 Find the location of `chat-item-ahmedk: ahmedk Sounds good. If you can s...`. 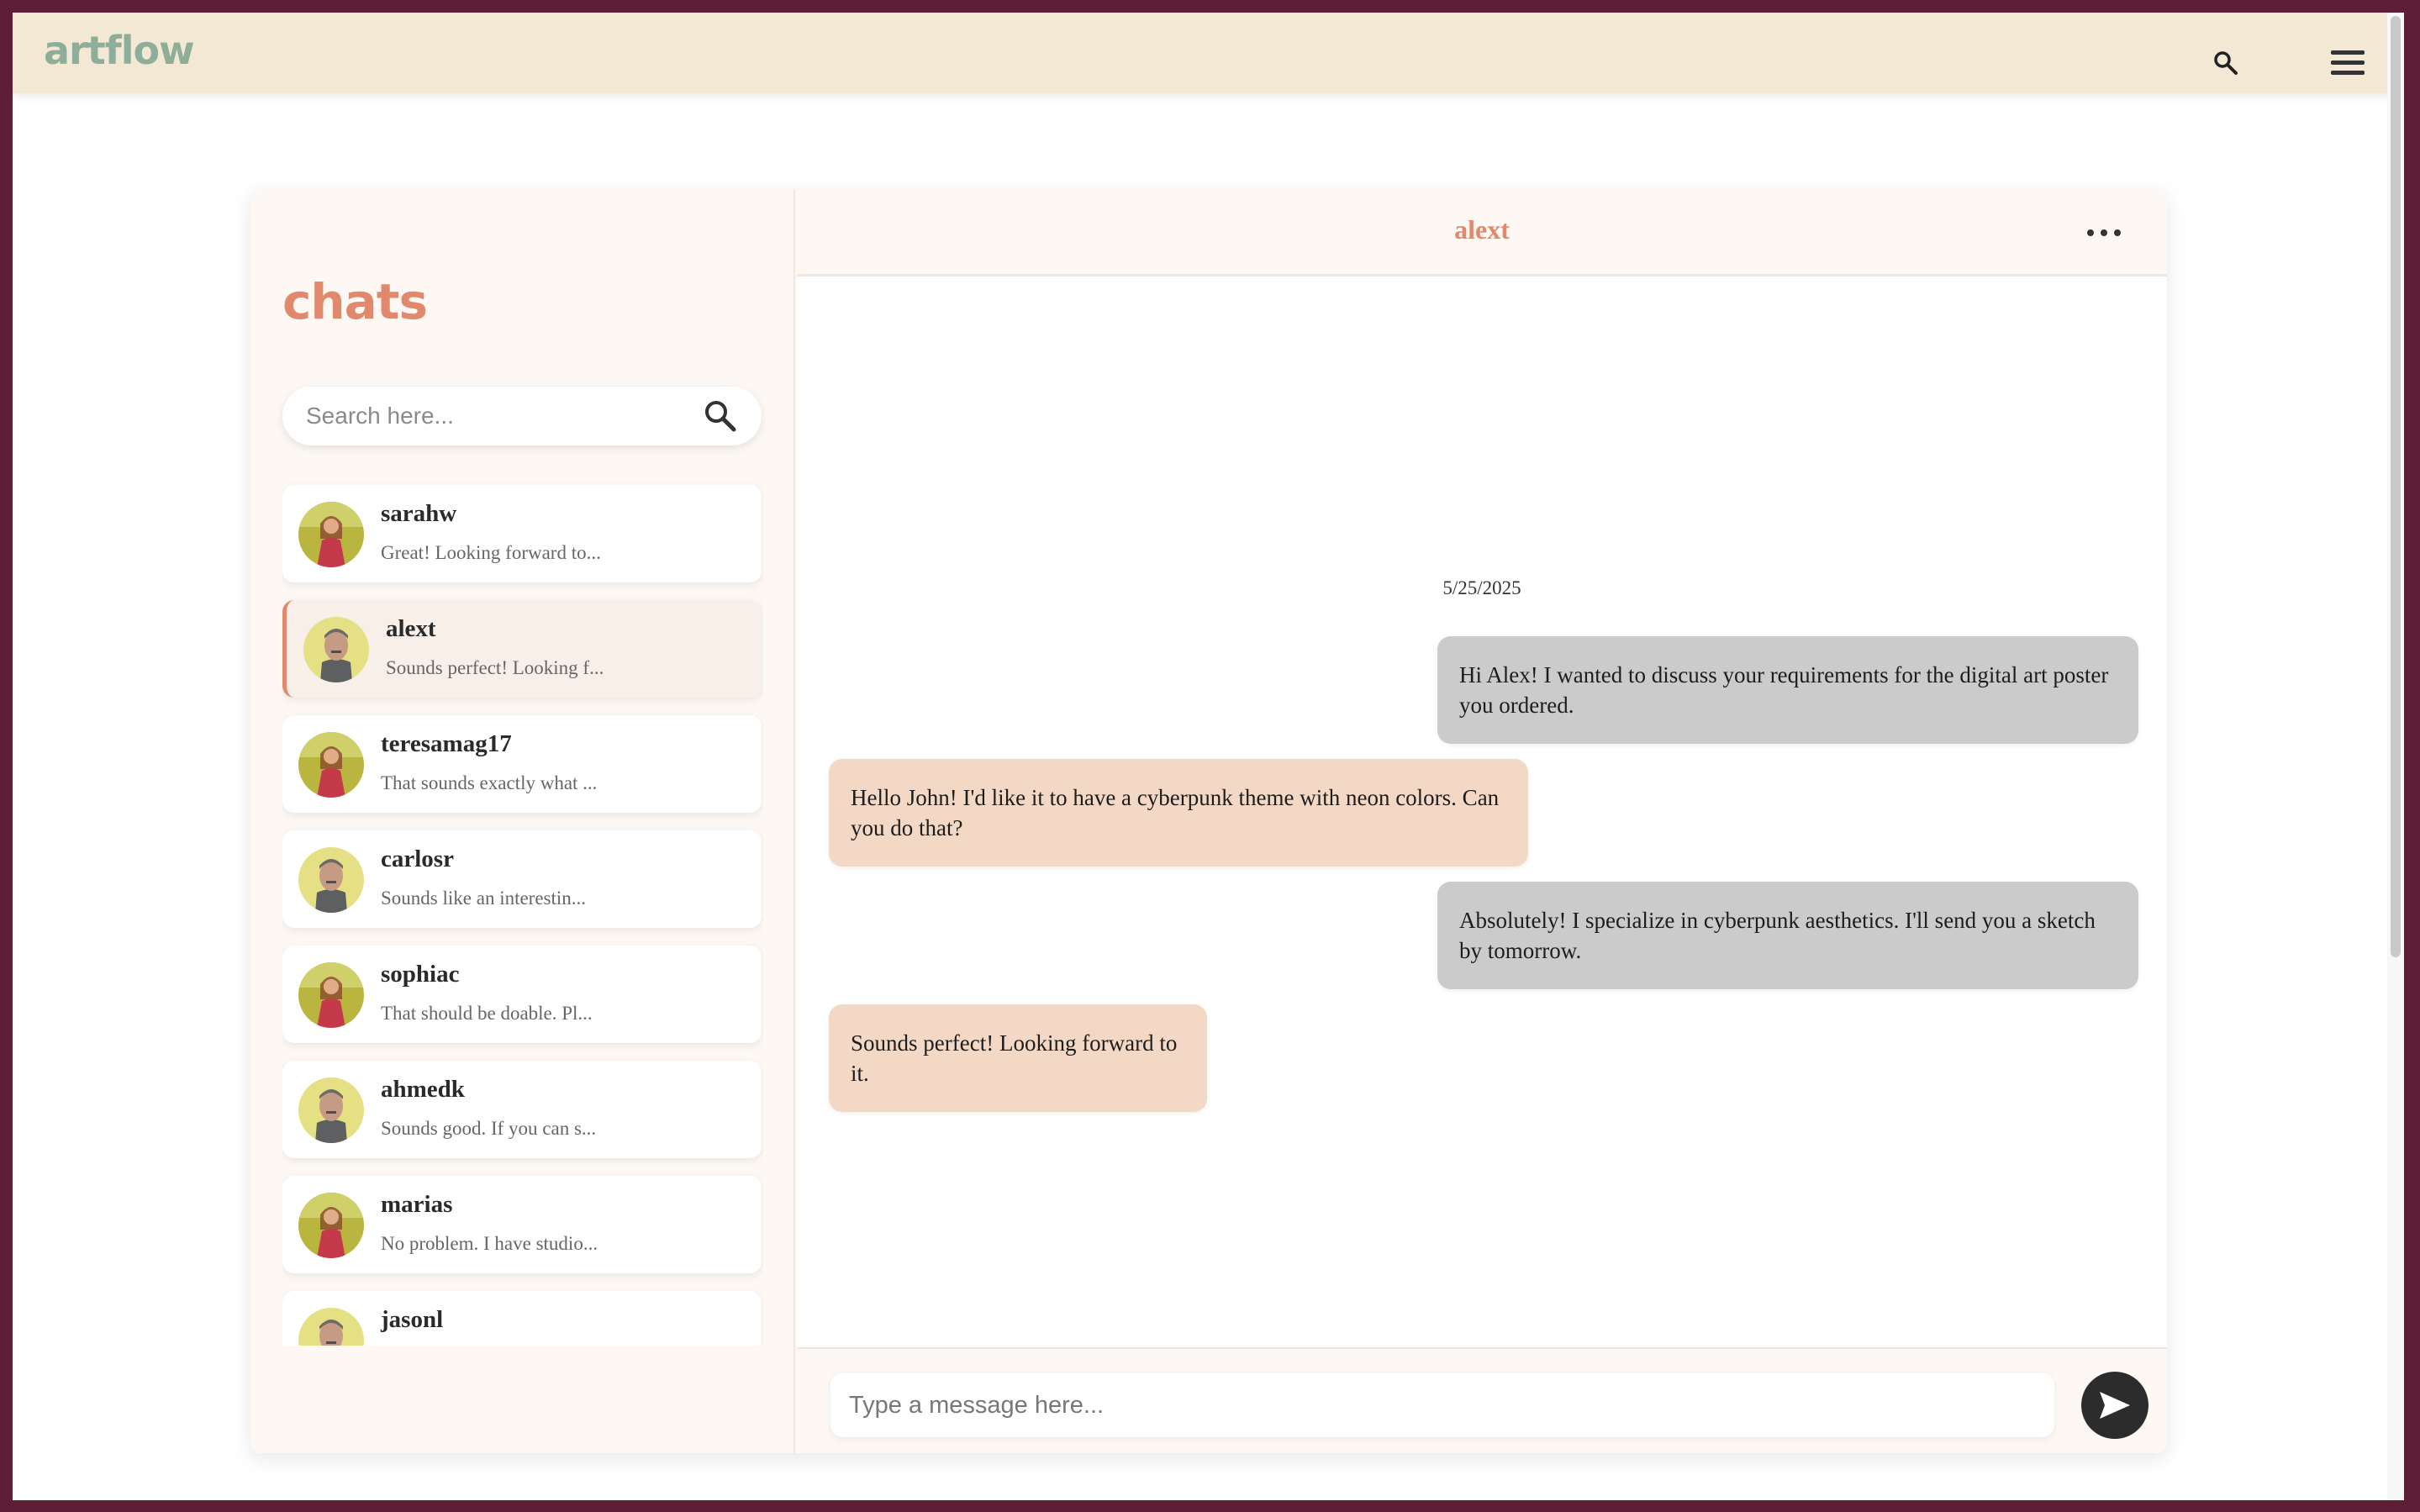

chat-item-ahmedk: ahmedk Sounds good. If you can s... is located at coordinates (522, 1110).